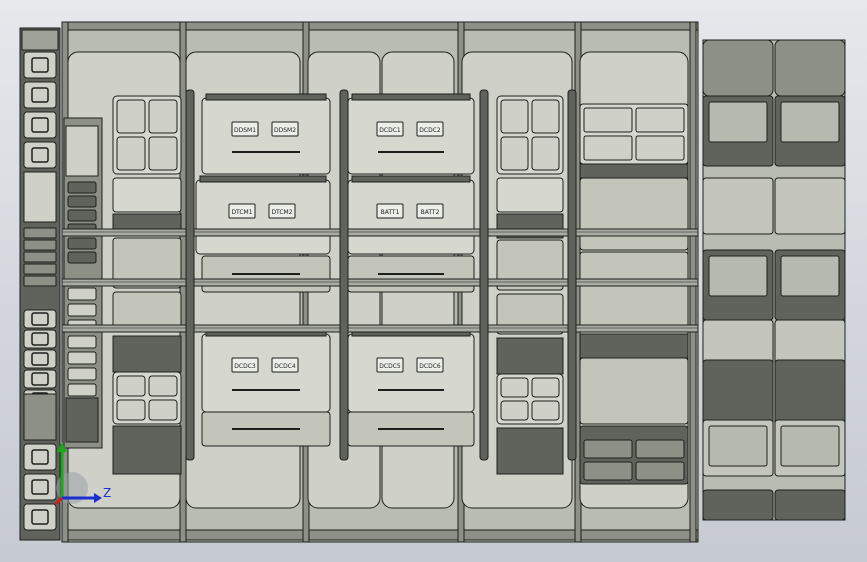 The image size is (867, 562). Describe the element at coordinates (430, 130) in the screenshot. I see `central-box-label-text: DCDC2` at that location.